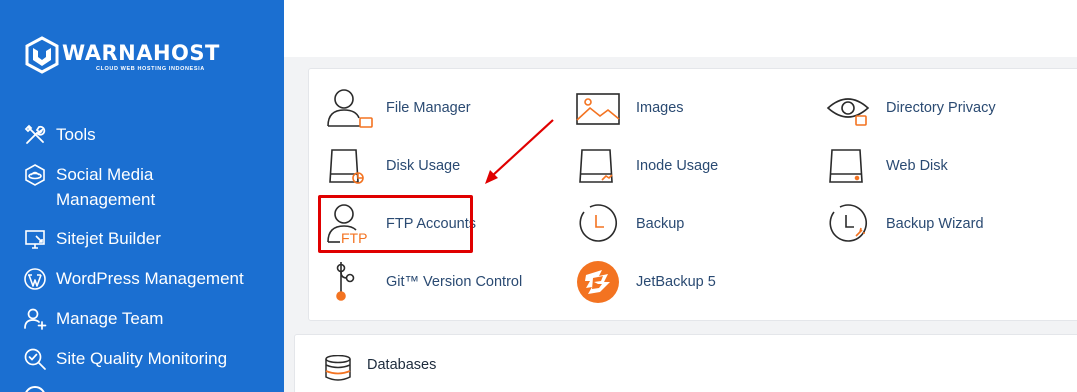 The image size is (1077, 392). Describe the element at coordinates (935, 224) in the screenshot. I see `app-label: Backup Wizard` at that location.